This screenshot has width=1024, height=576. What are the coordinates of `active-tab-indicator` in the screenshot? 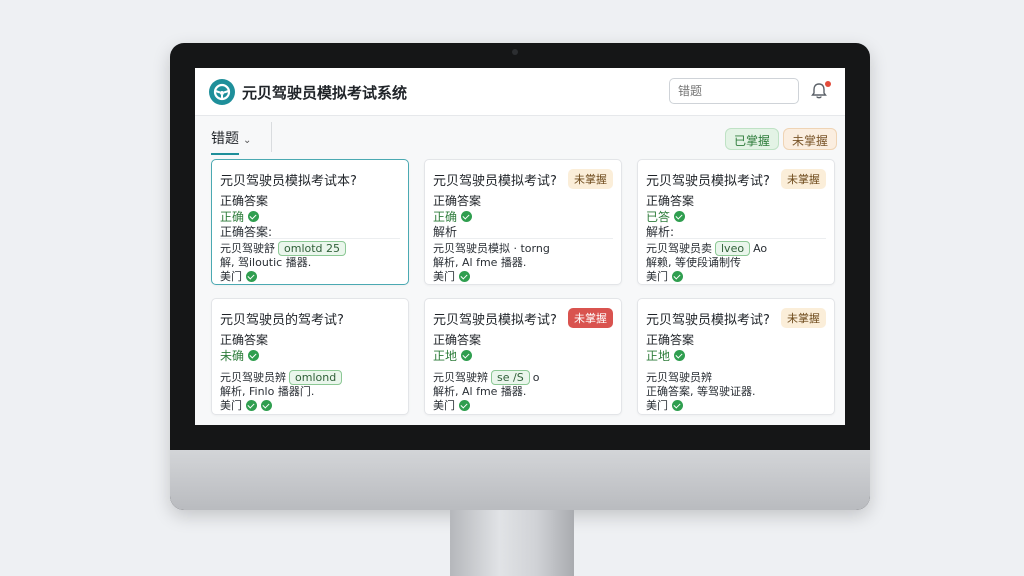 It's located at (225, 154).